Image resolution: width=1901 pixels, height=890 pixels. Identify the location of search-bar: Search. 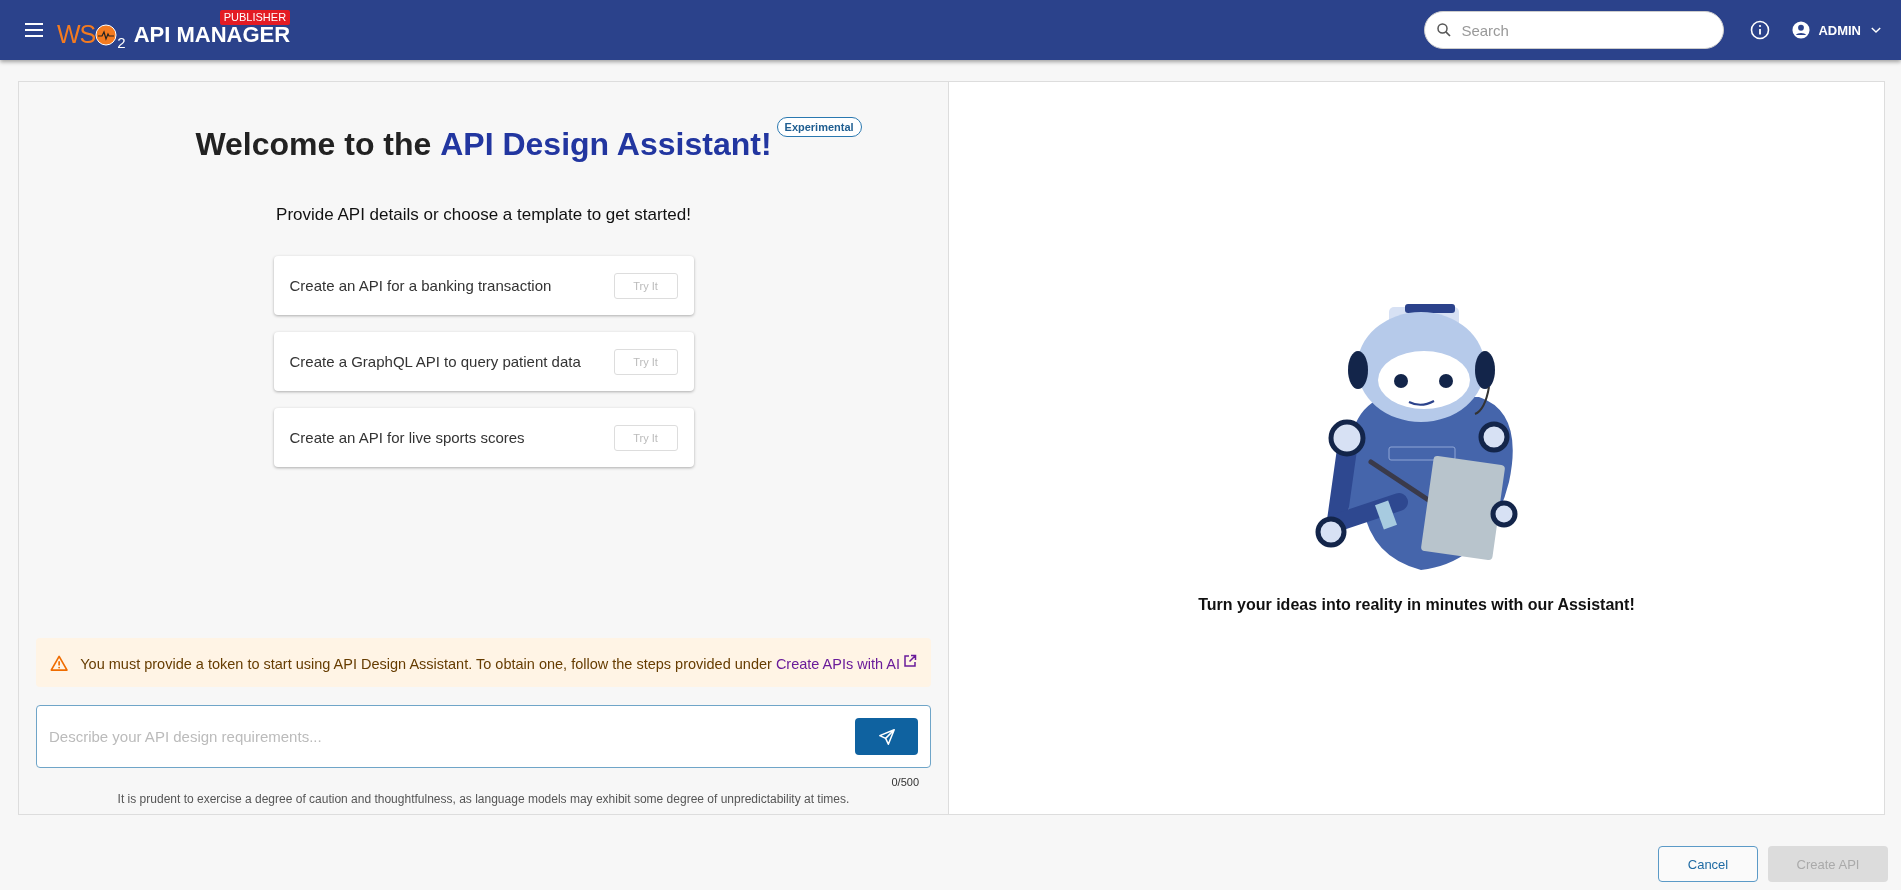
(1574, 30).